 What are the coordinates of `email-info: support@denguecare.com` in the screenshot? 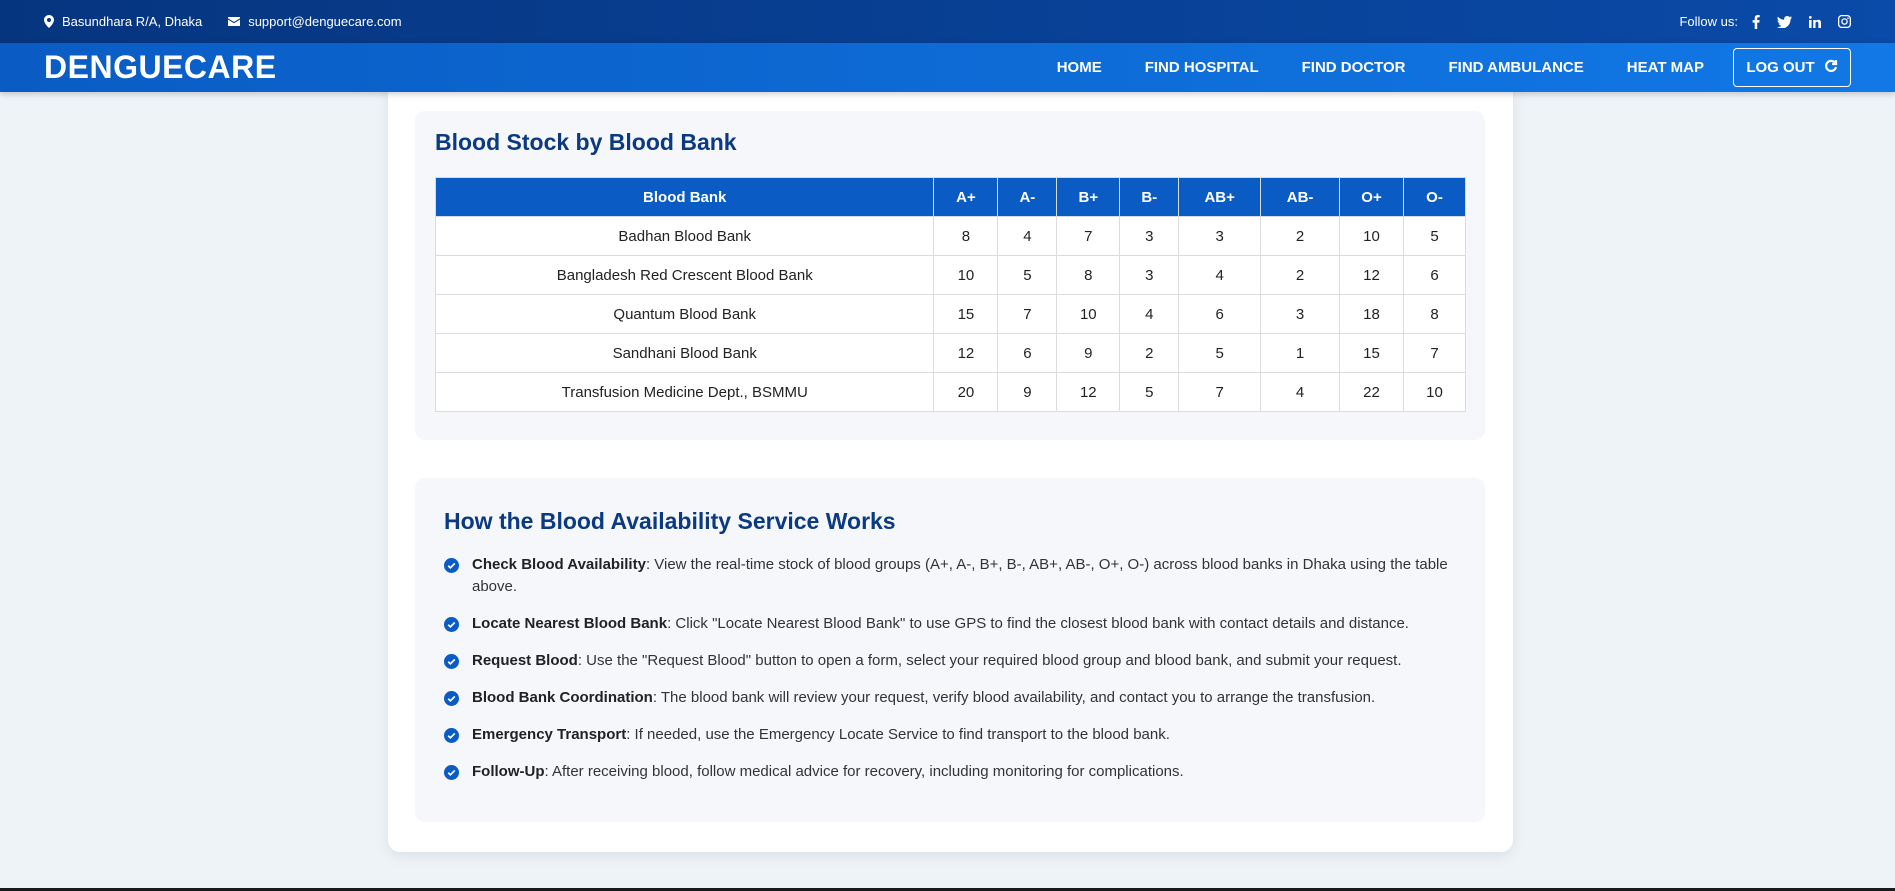 It's located at (315, 21).